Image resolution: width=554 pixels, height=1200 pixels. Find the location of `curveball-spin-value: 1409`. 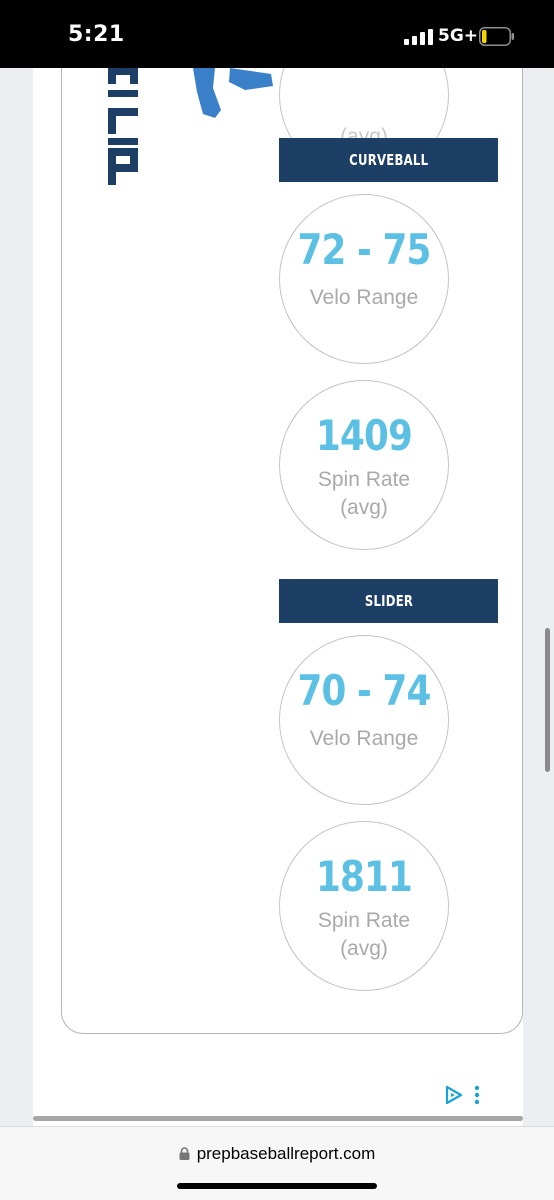

curveball-spin-value: 1409 is located at coordinates (364, 435).